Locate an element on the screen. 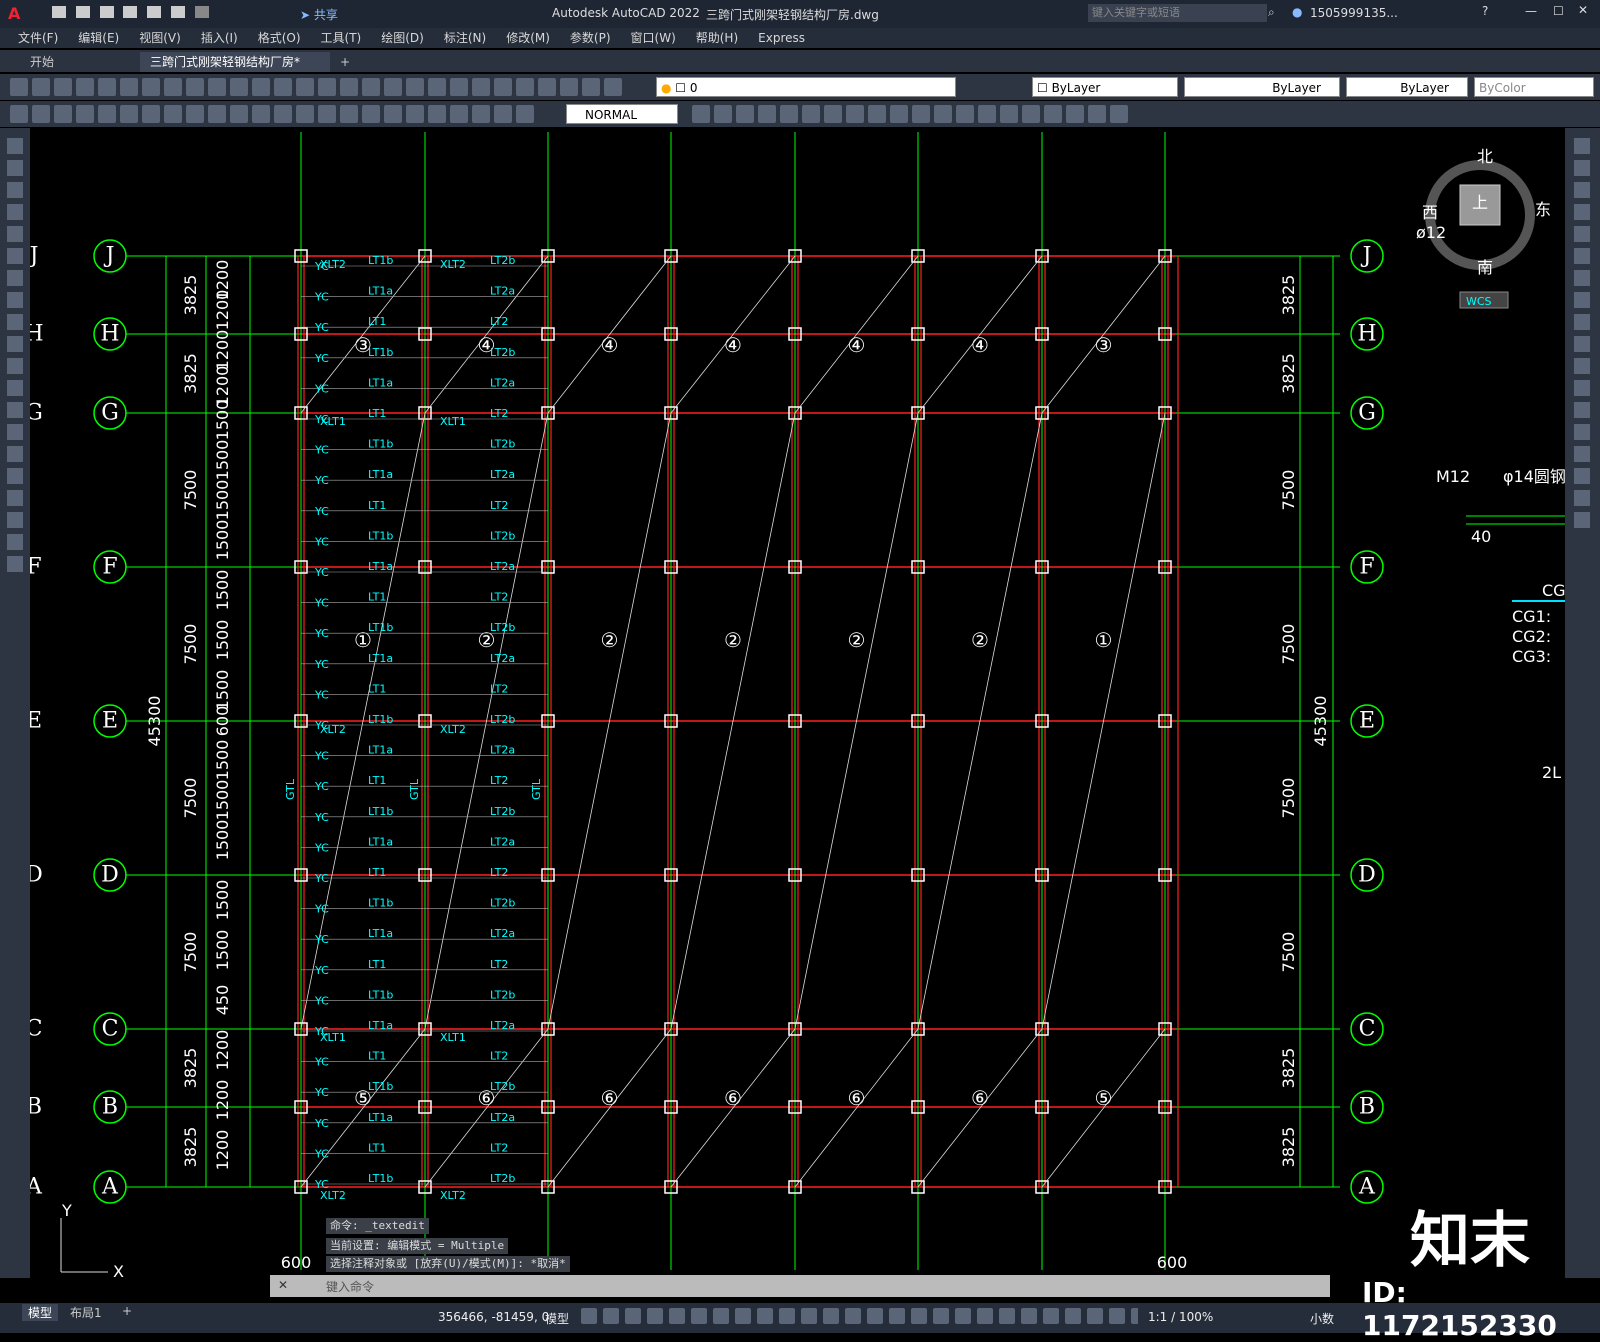 This screenshot has width=1600, height=1342. saveas-icon is located at coordinates (130, 12).